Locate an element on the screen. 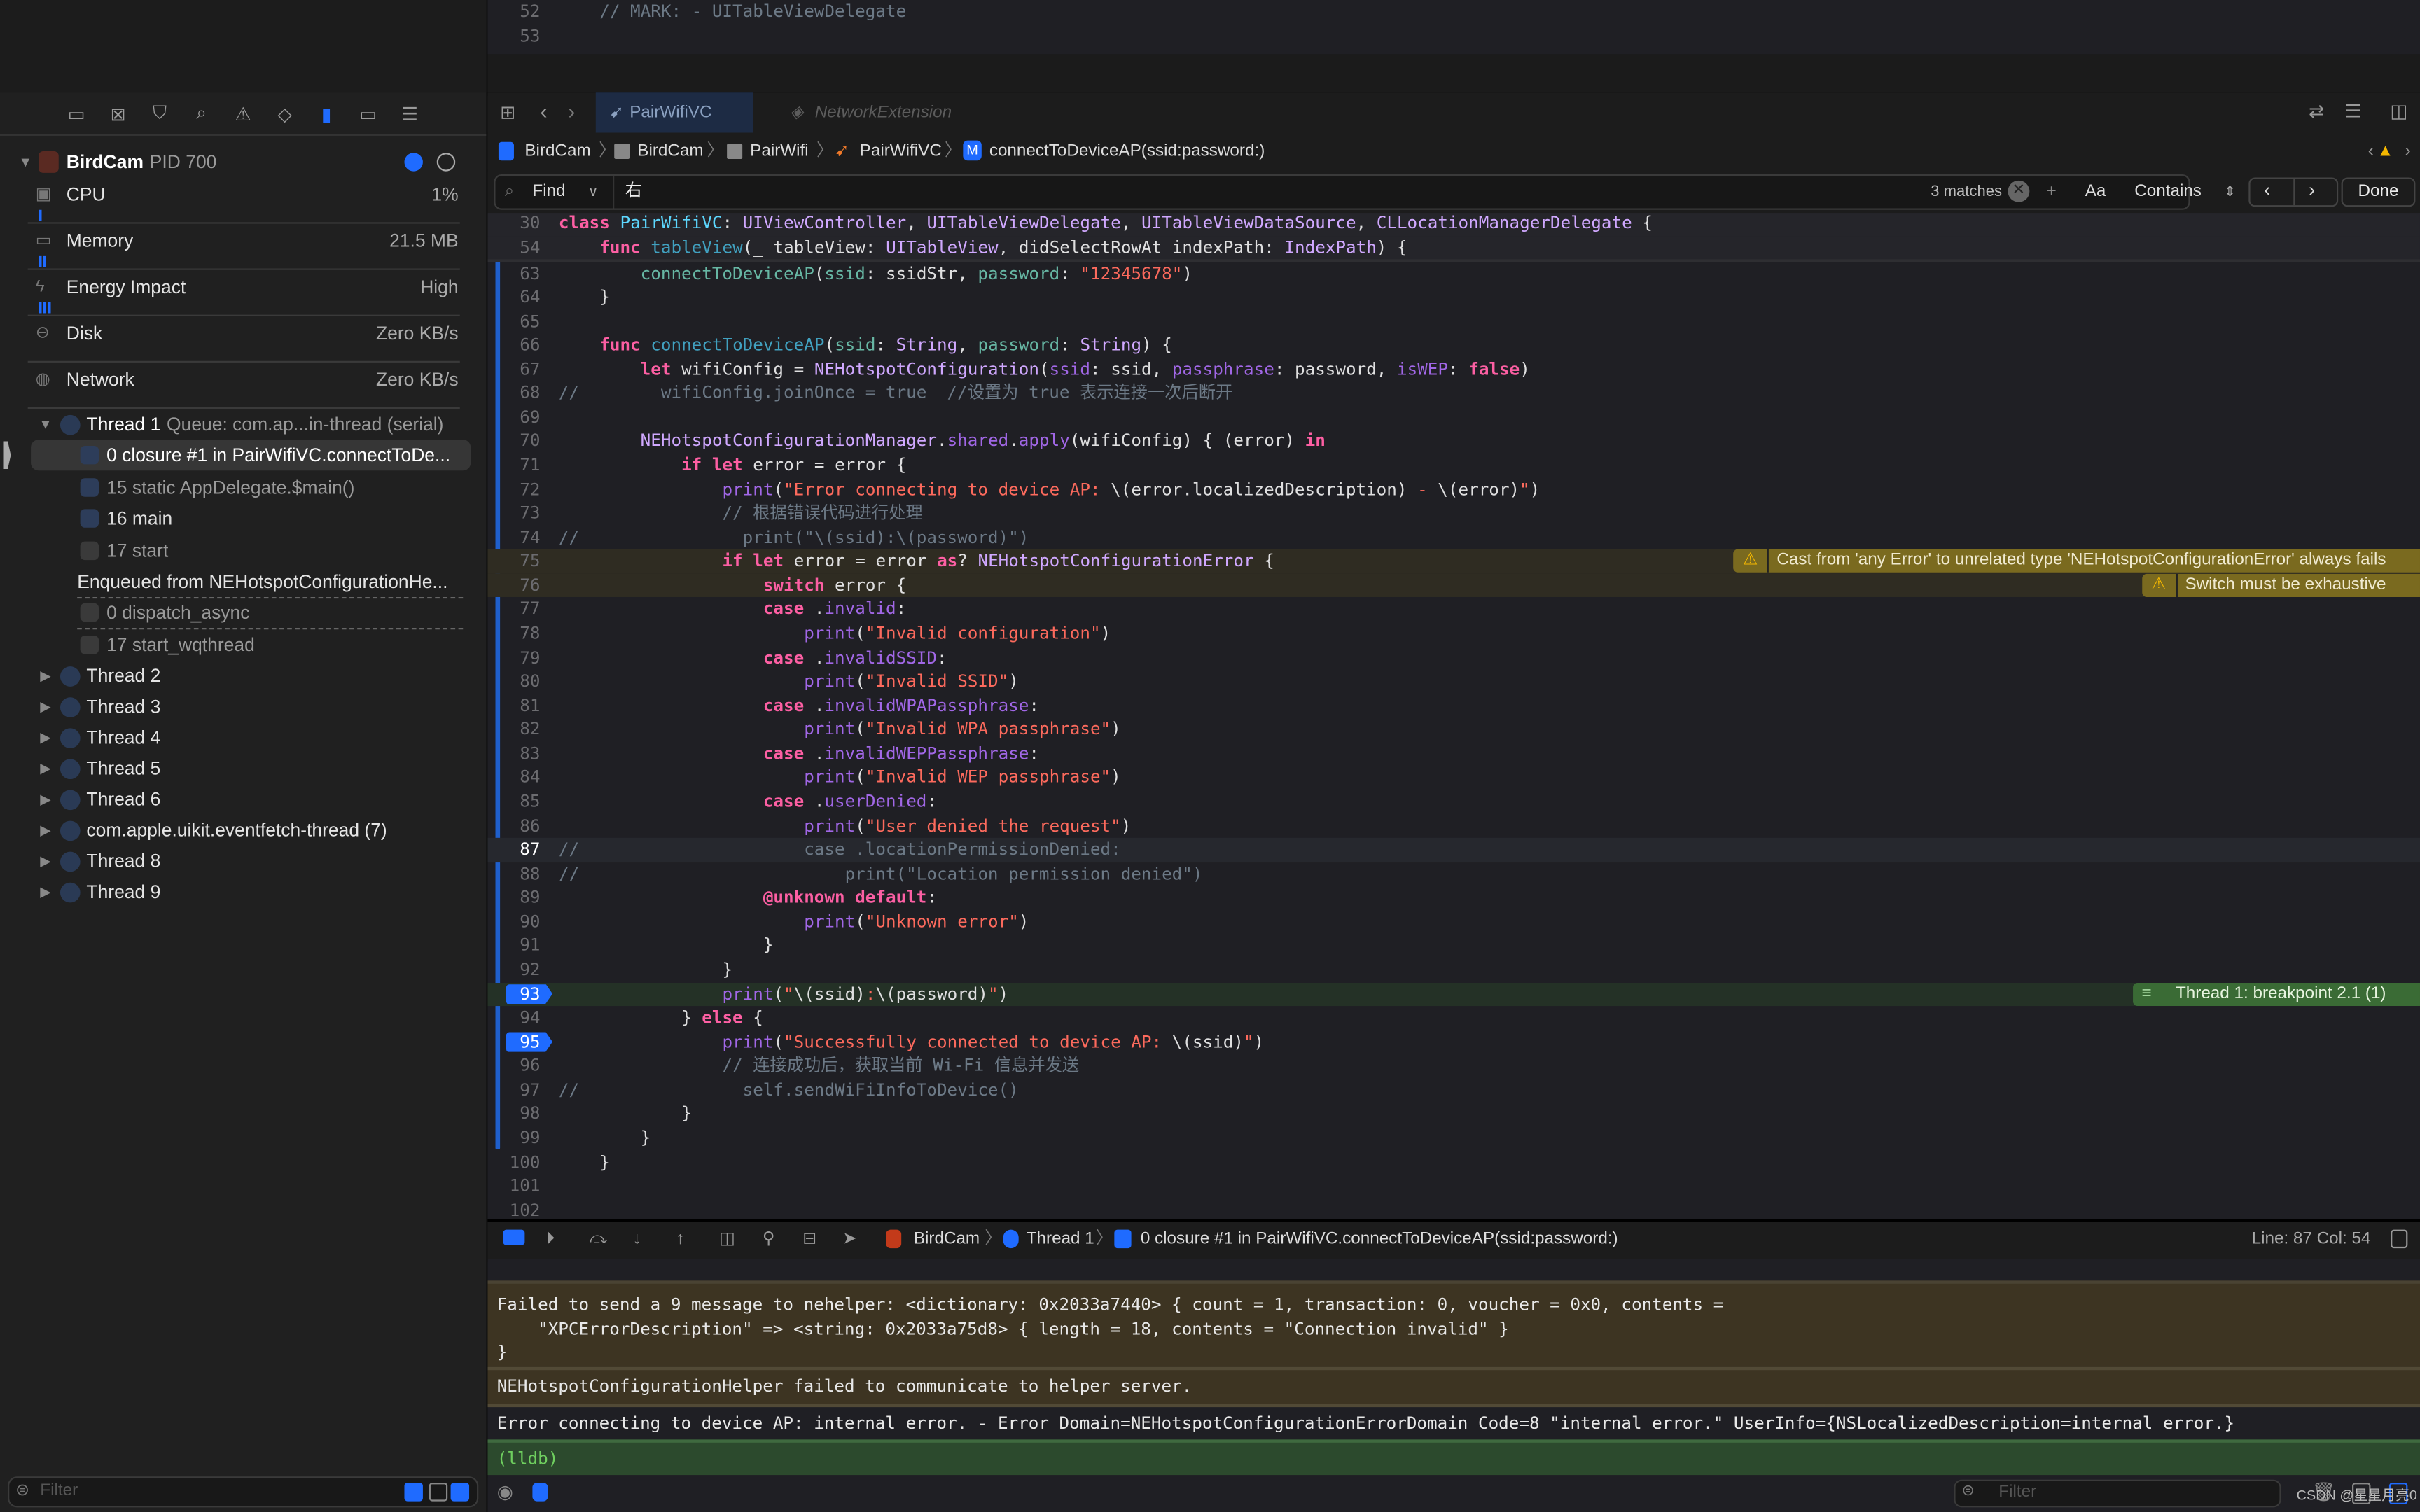 This screenshot has width=2420, height=1512. line-number: 99 is located at coordinates (530, 1138).